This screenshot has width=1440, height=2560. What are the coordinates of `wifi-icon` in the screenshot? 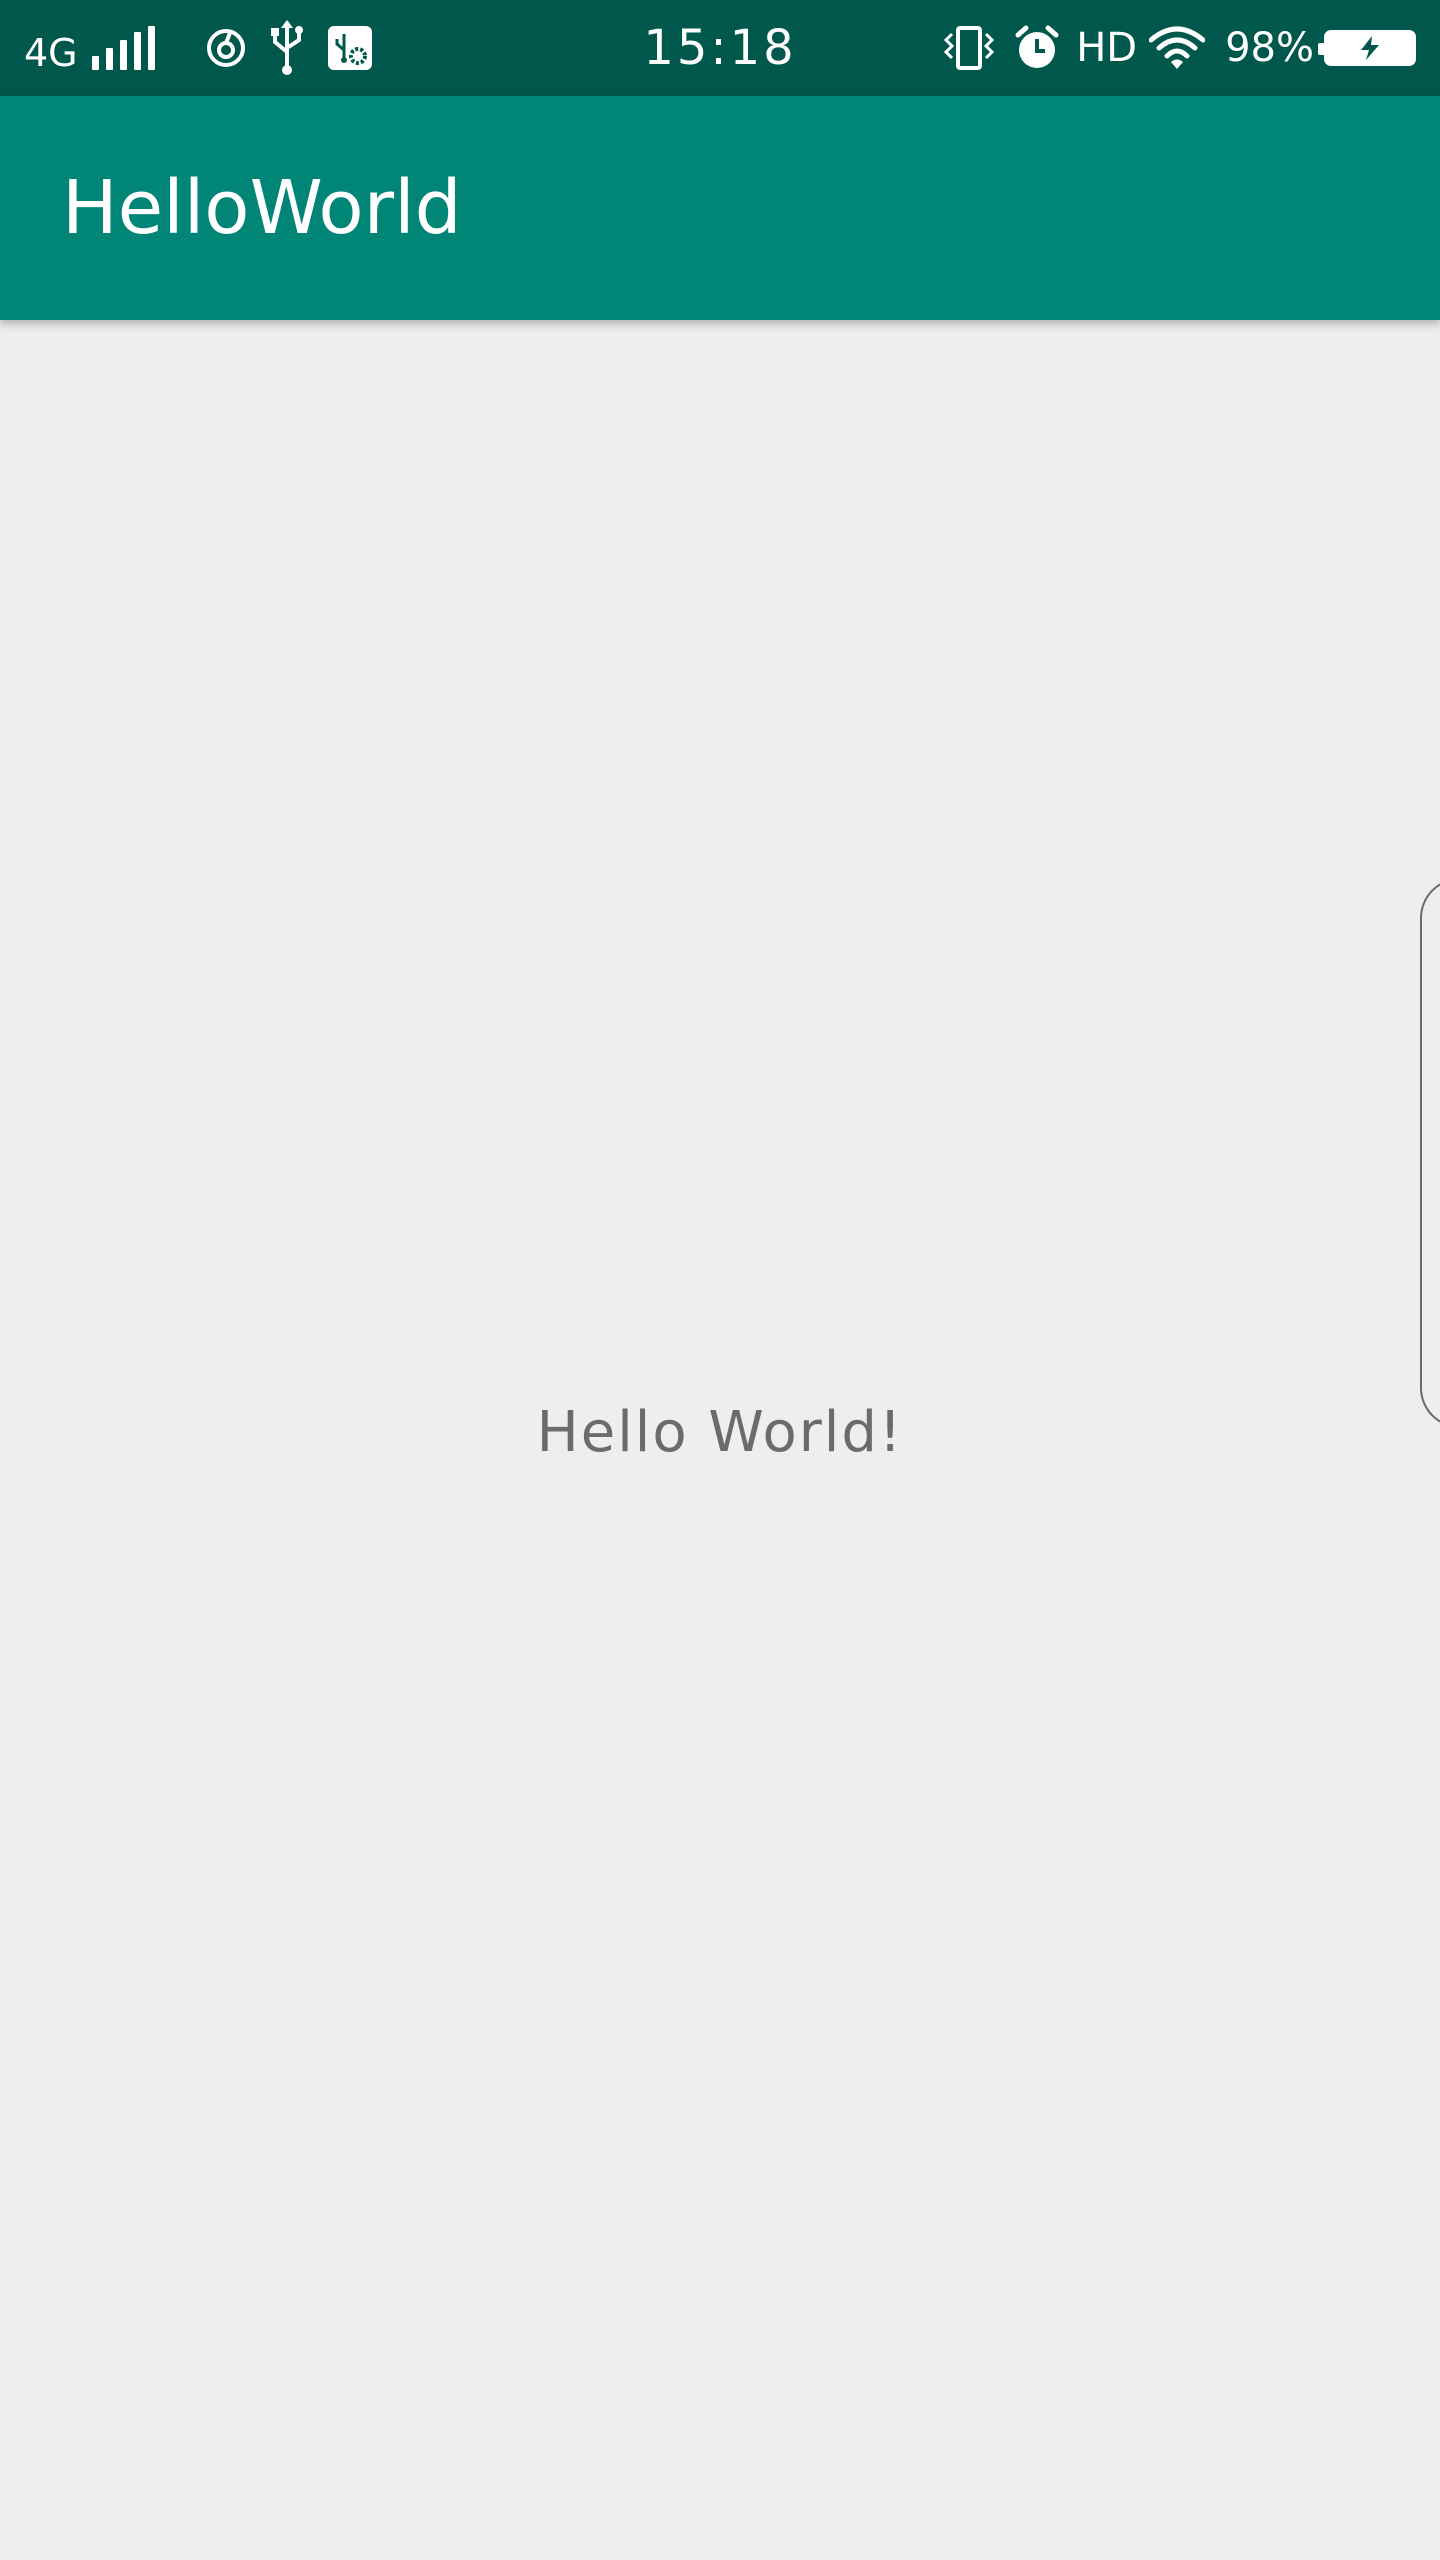 It's located at (1177, 48).